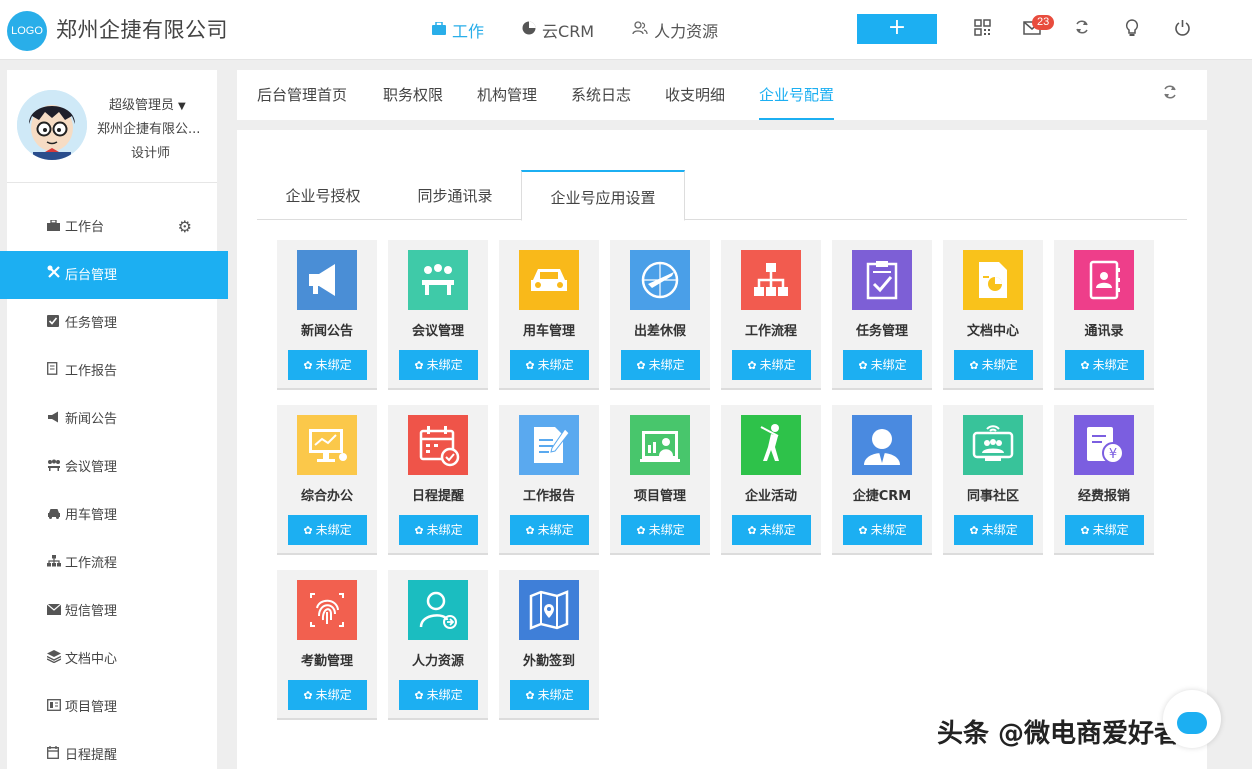 This screenshot has width=1252, height=769. What do you see at coordinates (112, 227) in the screenshot?
I see `sidebar-item-workbench: 工作台 ⚙` at bounding box center [112, 227].